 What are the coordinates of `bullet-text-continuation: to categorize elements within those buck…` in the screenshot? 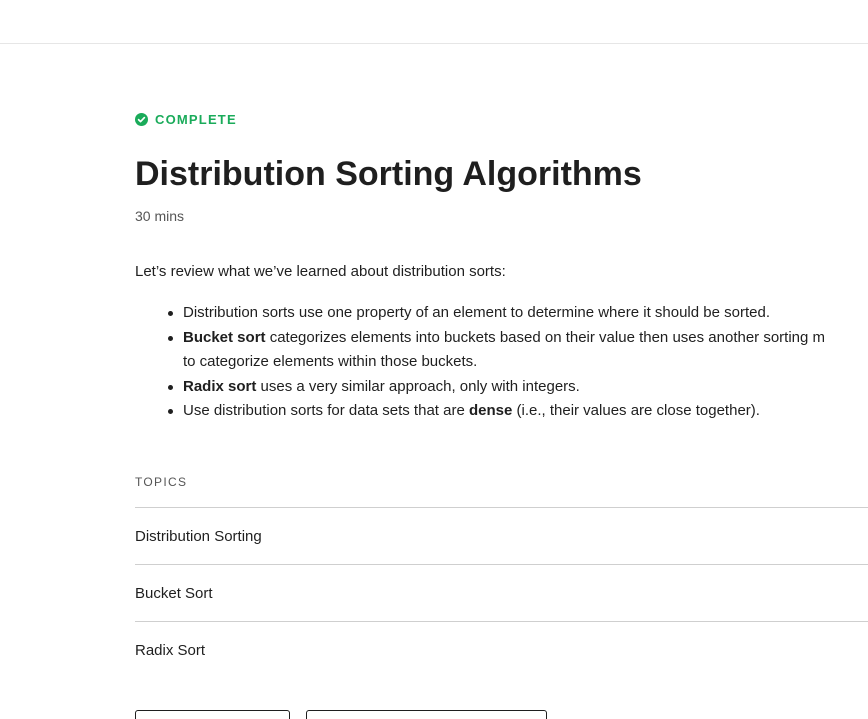 It's located at (330, 361).